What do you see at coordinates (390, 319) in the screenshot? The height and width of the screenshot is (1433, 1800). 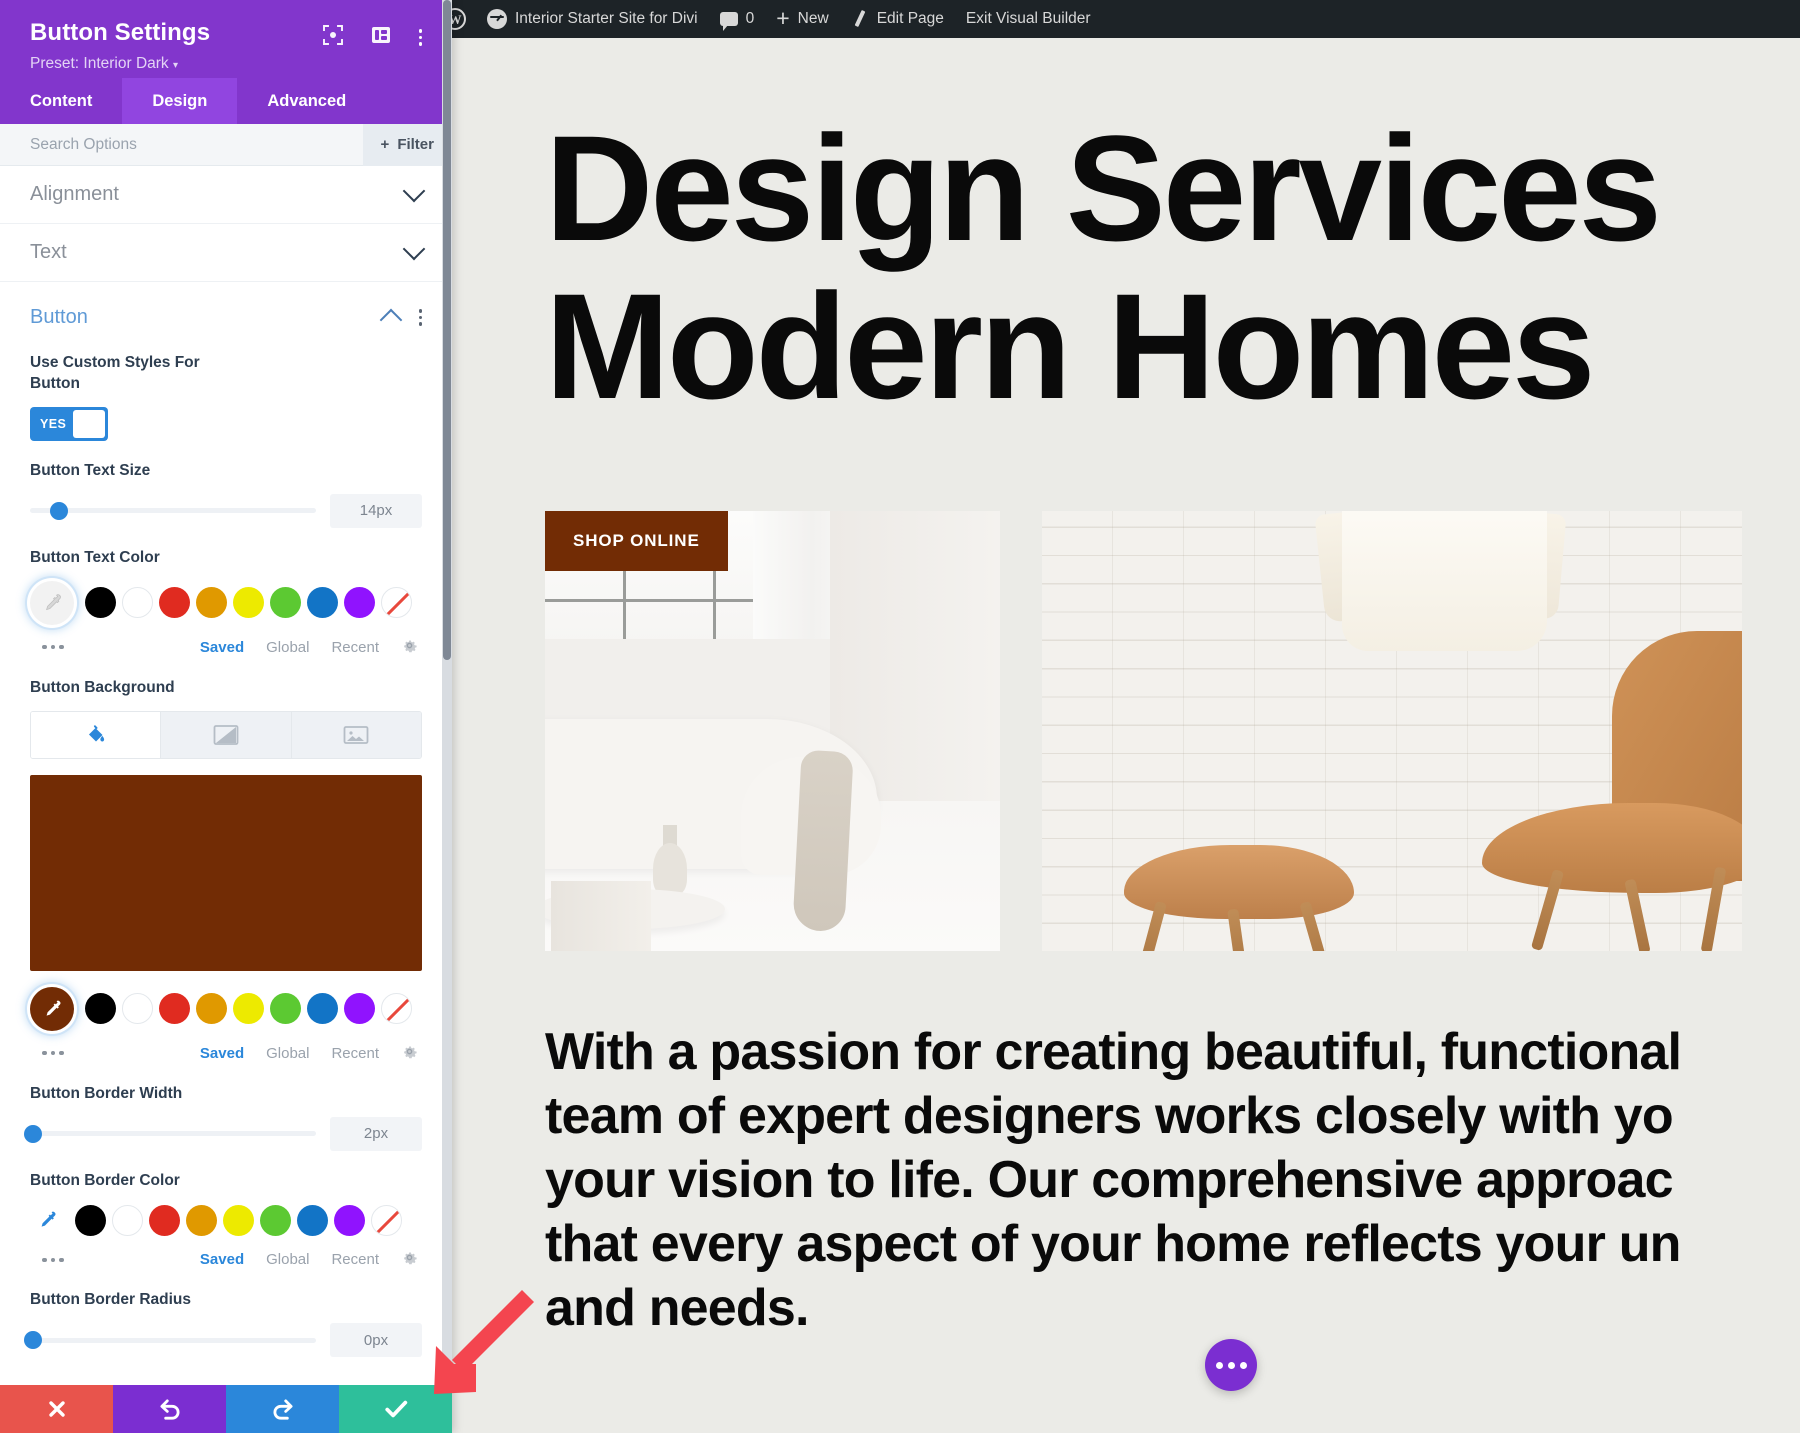 I see `chevron-up-icon` at bounding box center [390, 319].